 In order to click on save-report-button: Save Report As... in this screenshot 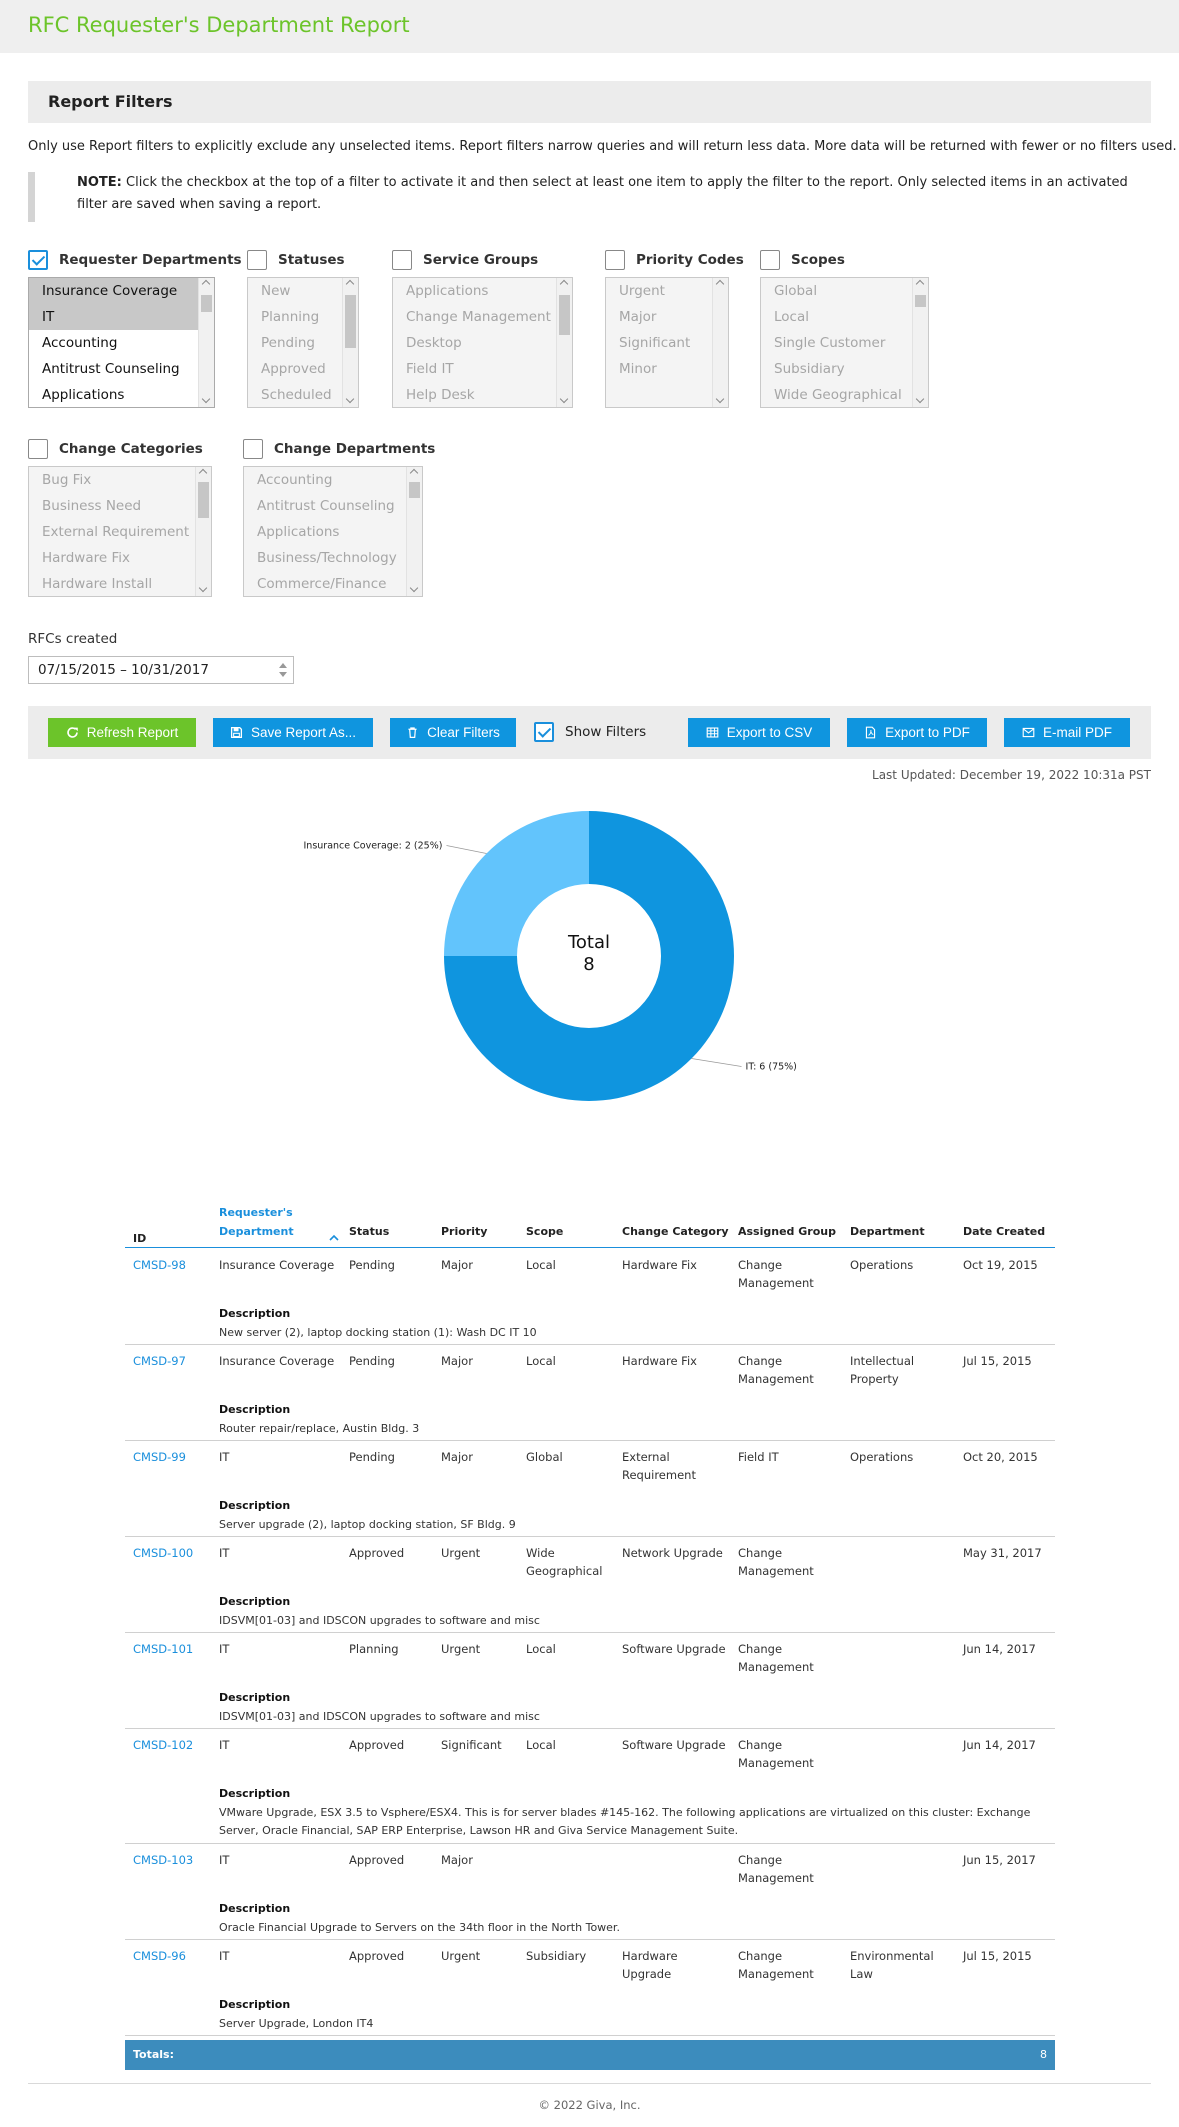, I will do `click(293, 732)`.